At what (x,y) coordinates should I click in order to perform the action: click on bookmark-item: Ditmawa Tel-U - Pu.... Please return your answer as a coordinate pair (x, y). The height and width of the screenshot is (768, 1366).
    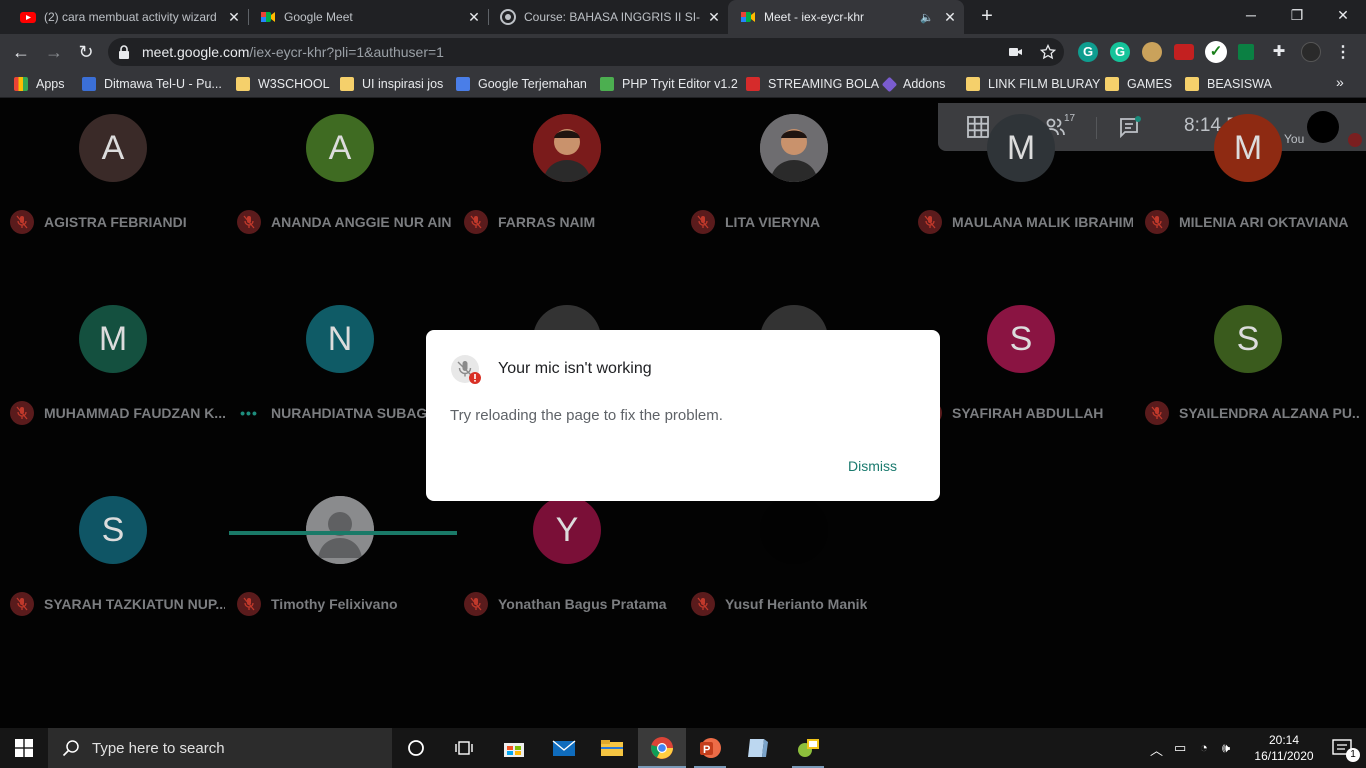
    Looking at the image, I should click on (152, 84).